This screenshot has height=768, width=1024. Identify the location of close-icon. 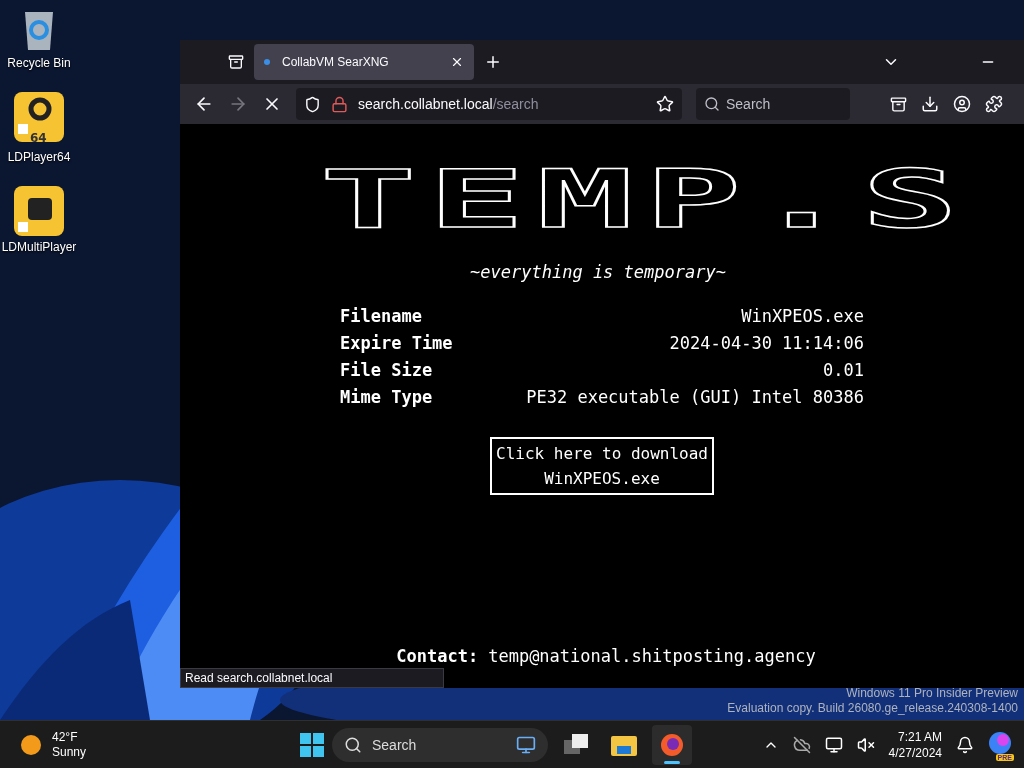
(457, 62).